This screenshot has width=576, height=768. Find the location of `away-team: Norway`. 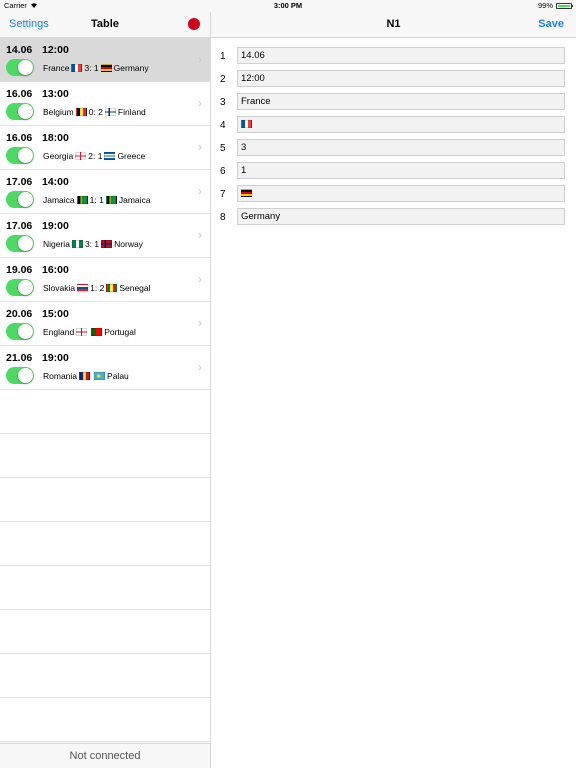

away-team: Norway is located at coordinates (128, 244).